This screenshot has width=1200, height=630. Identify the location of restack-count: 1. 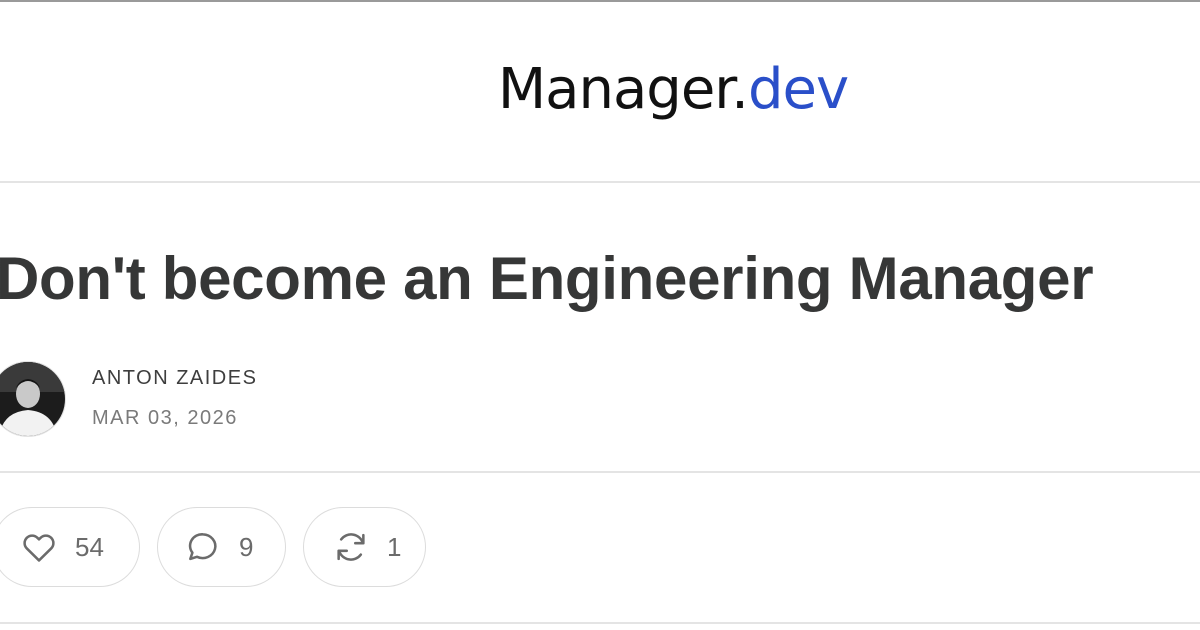
(394, 546).